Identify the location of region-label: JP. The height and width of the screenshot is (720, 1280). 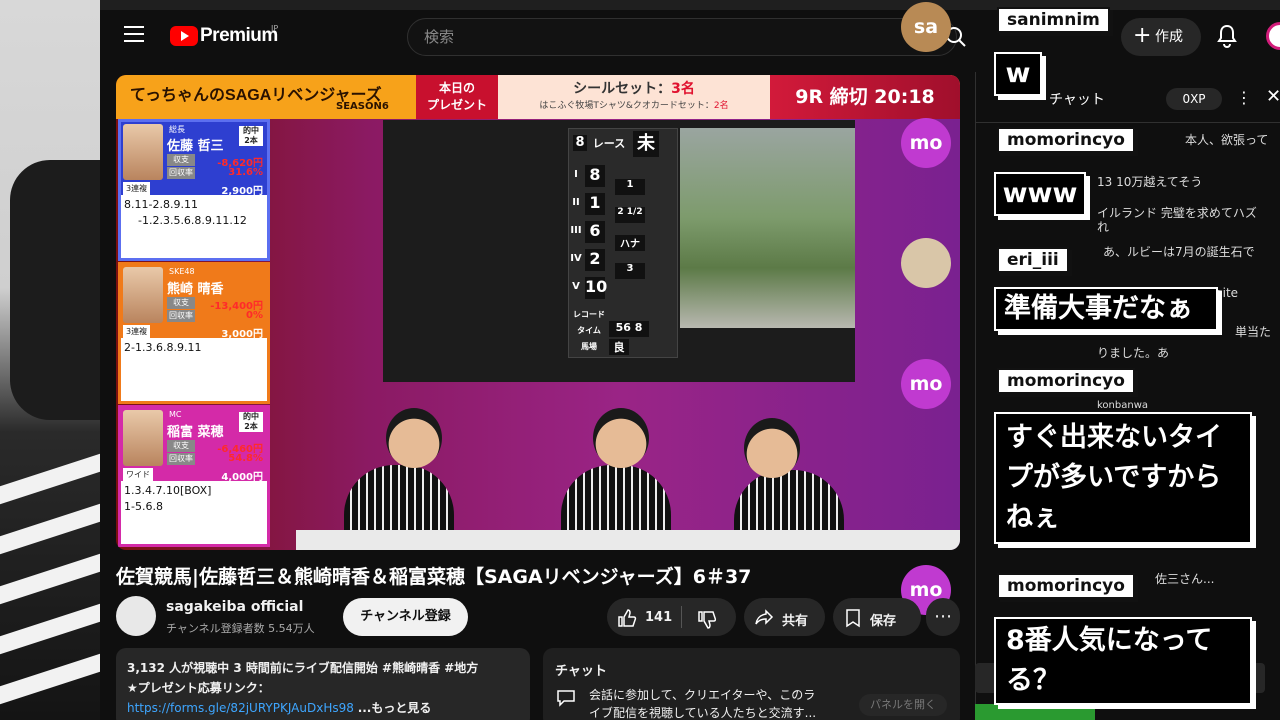
(275, 28).